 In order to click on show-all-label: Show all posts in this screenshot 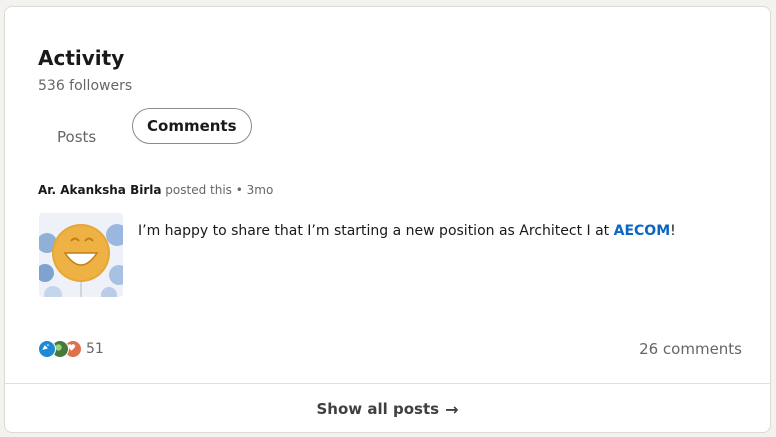, I will do `click(378, 409)`.